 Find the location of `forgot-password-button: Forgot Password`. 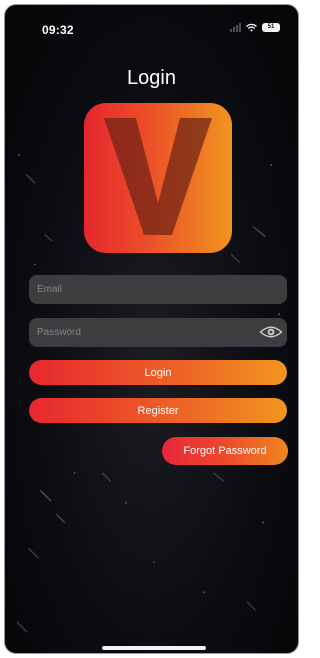

forgot-password-button: Forgot Password is located at coordinates (225, 451).